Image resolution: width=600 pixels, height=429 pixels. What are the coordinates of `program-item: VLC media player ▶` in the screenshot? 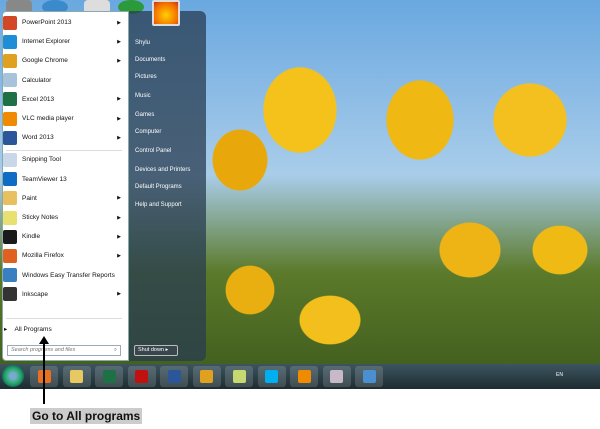 It's located at (64, 118).